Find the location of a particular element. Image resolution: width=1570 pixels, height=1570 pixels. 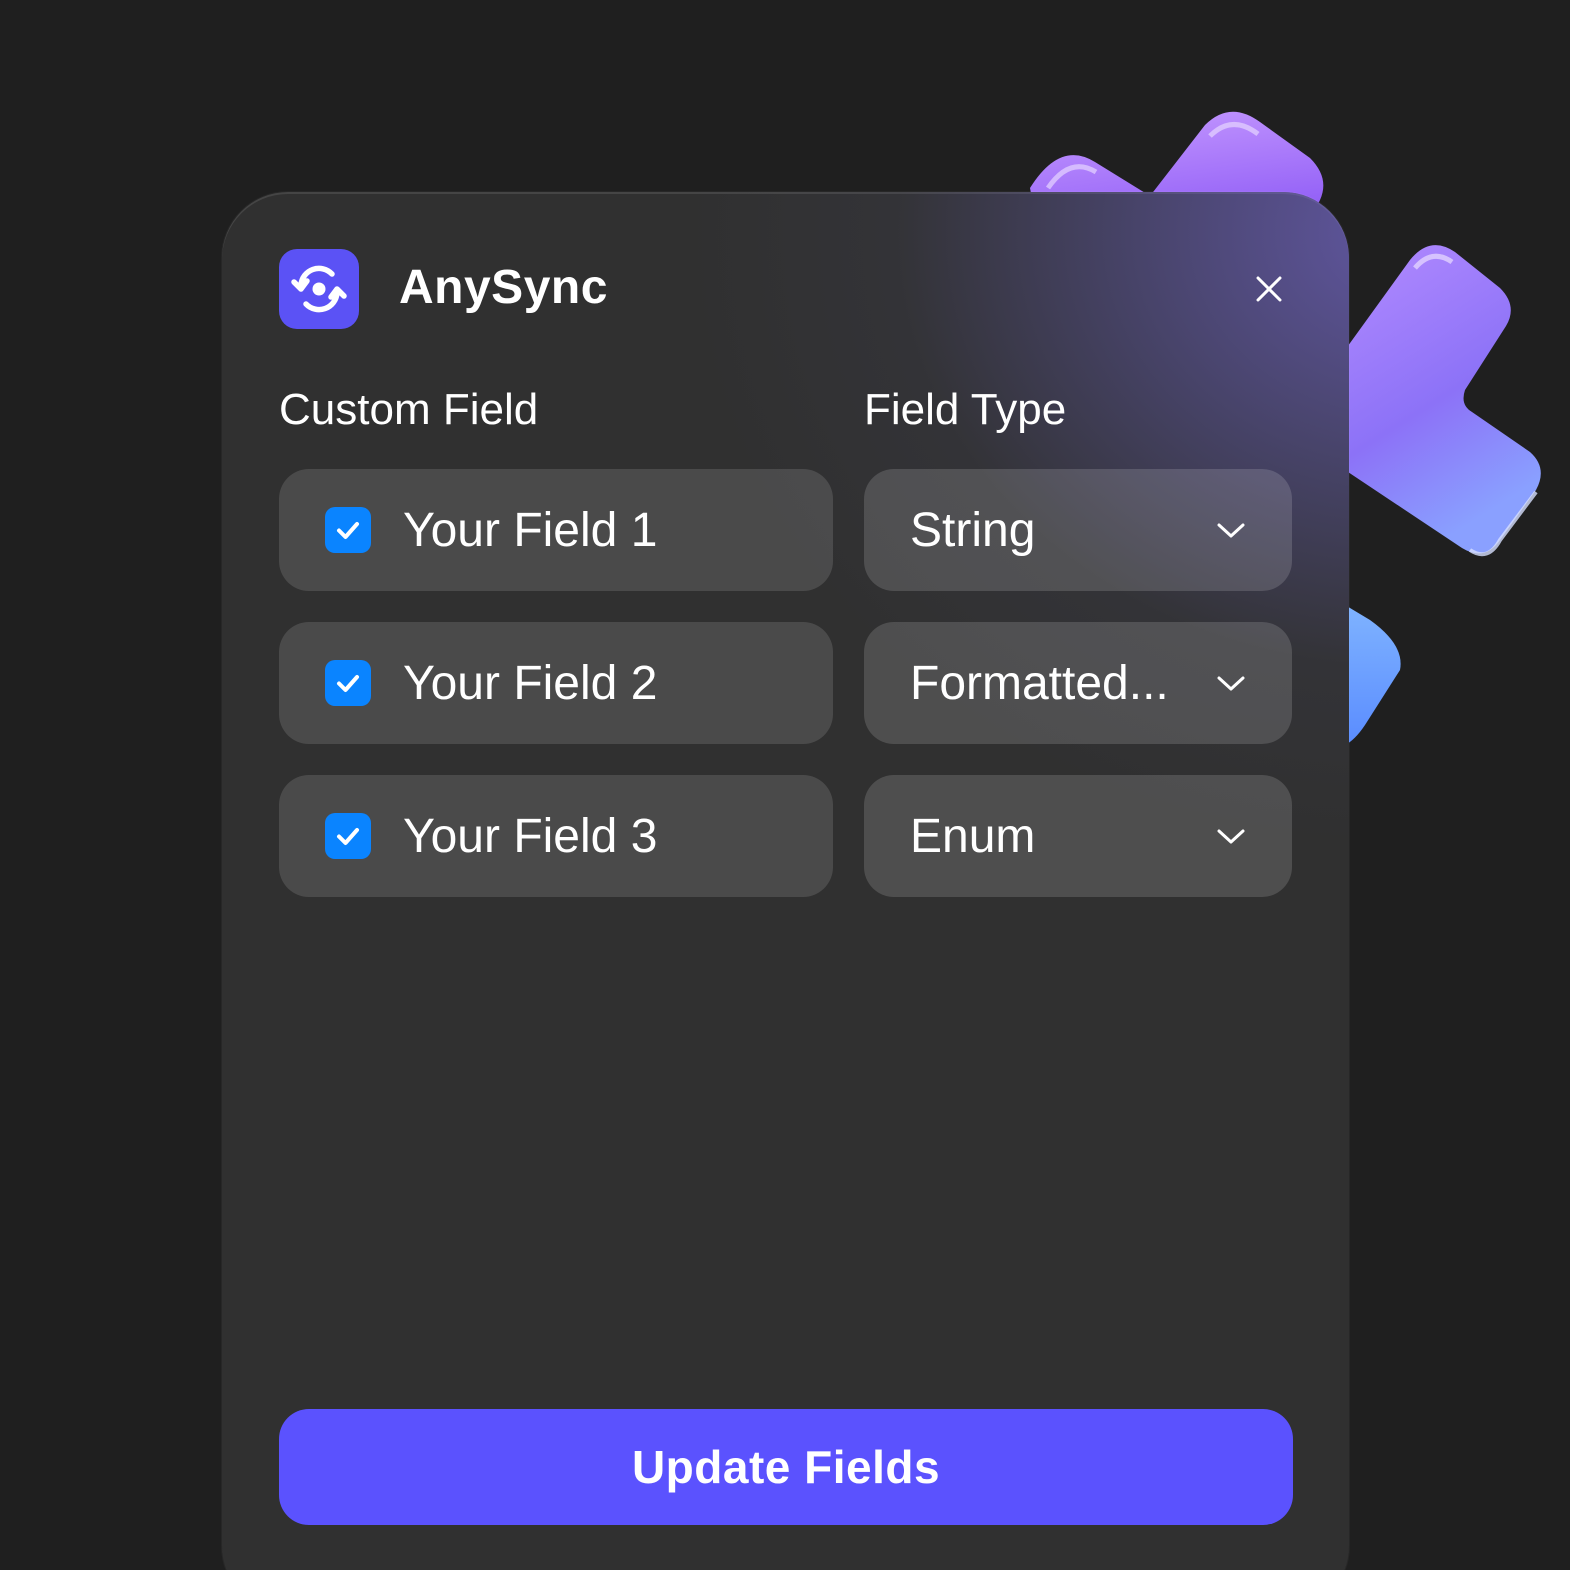

field-3-type-select: Enum is located at coordinates (1078, 836).